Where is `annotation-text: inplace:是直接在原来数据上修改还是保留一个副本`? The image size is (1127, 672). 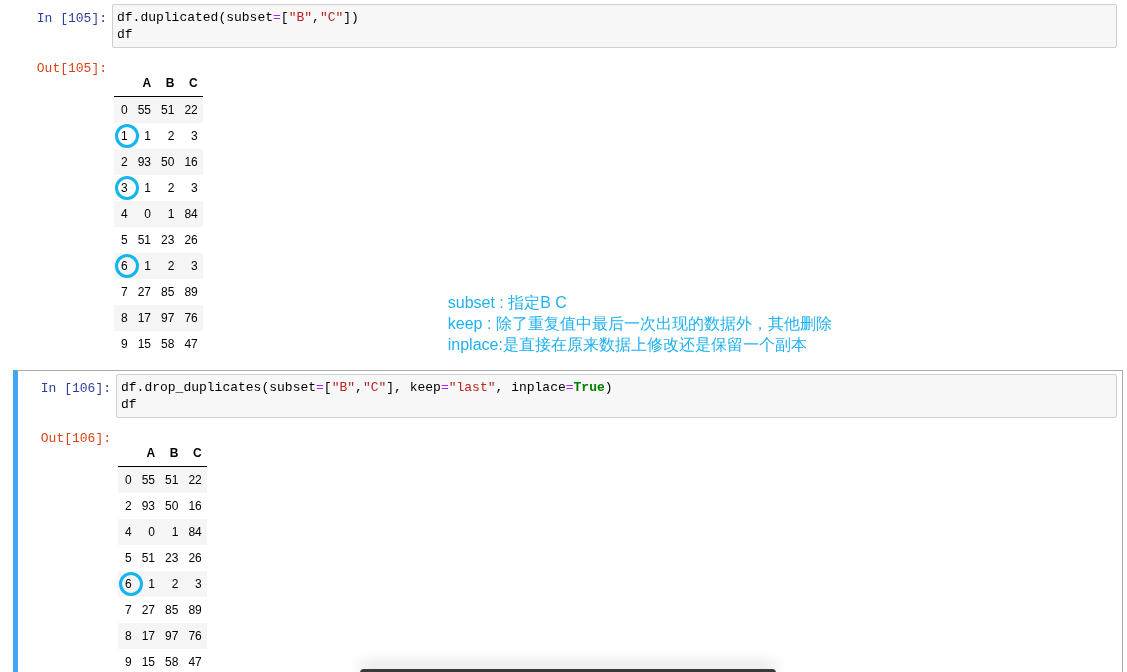
annotation-text: inplace:是直接在原来数据上修改还是保留一个副本 is located at coordinates (627, 345).